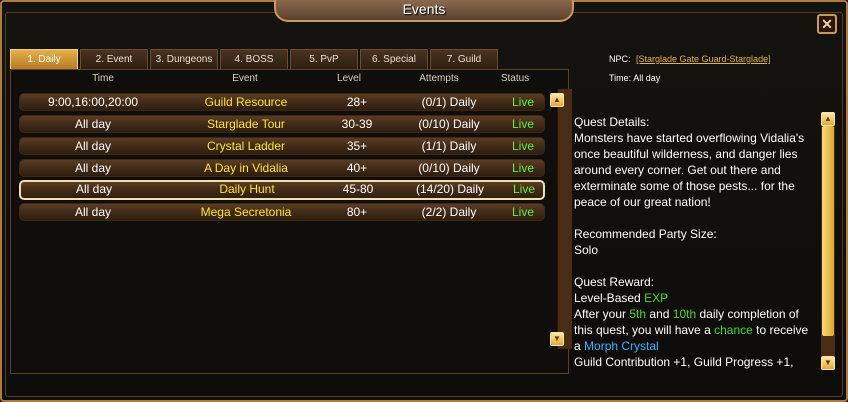  Describe the element at coordinates (696, 298) in the screenshot. I see `reward-exp-line: Level-Based EXP` at that location.